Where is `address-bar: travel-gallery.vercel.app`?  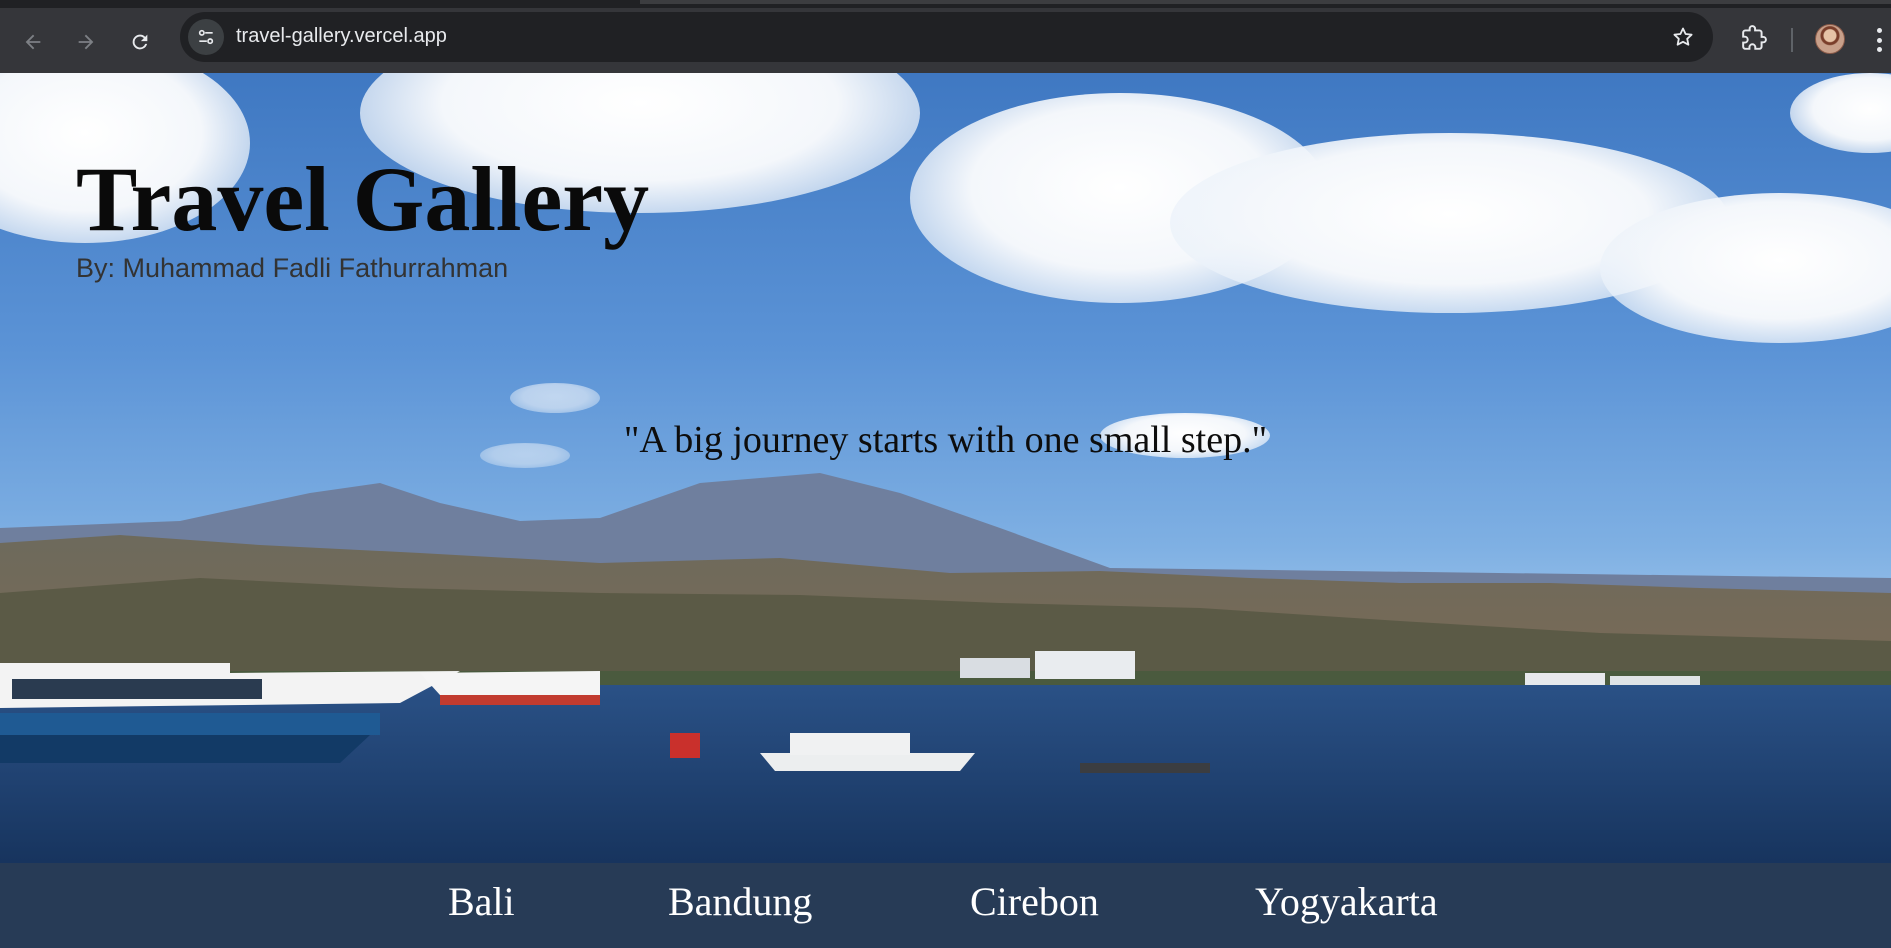 address-bar: travel-gallery.vercel.app is located at coordinates (946, 37).